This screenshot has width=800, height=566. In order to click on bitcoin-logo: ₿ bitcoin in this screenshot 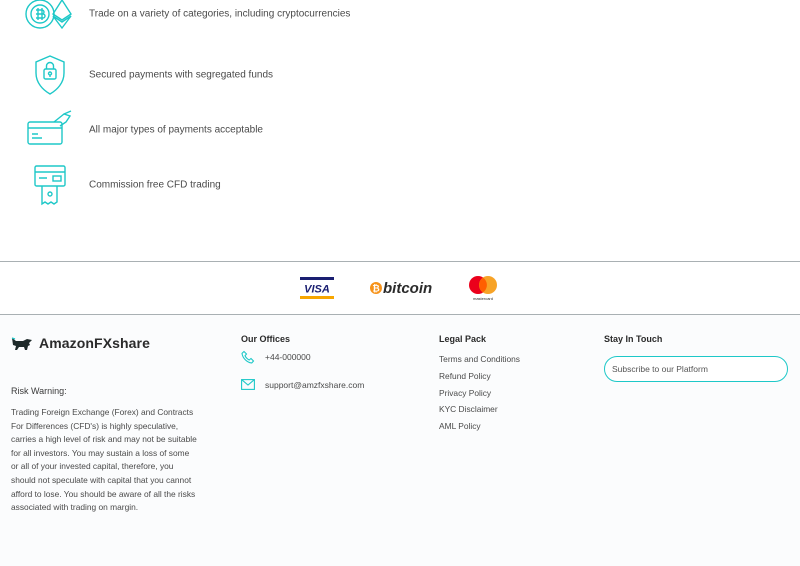, I will do `click(401, 288)`.